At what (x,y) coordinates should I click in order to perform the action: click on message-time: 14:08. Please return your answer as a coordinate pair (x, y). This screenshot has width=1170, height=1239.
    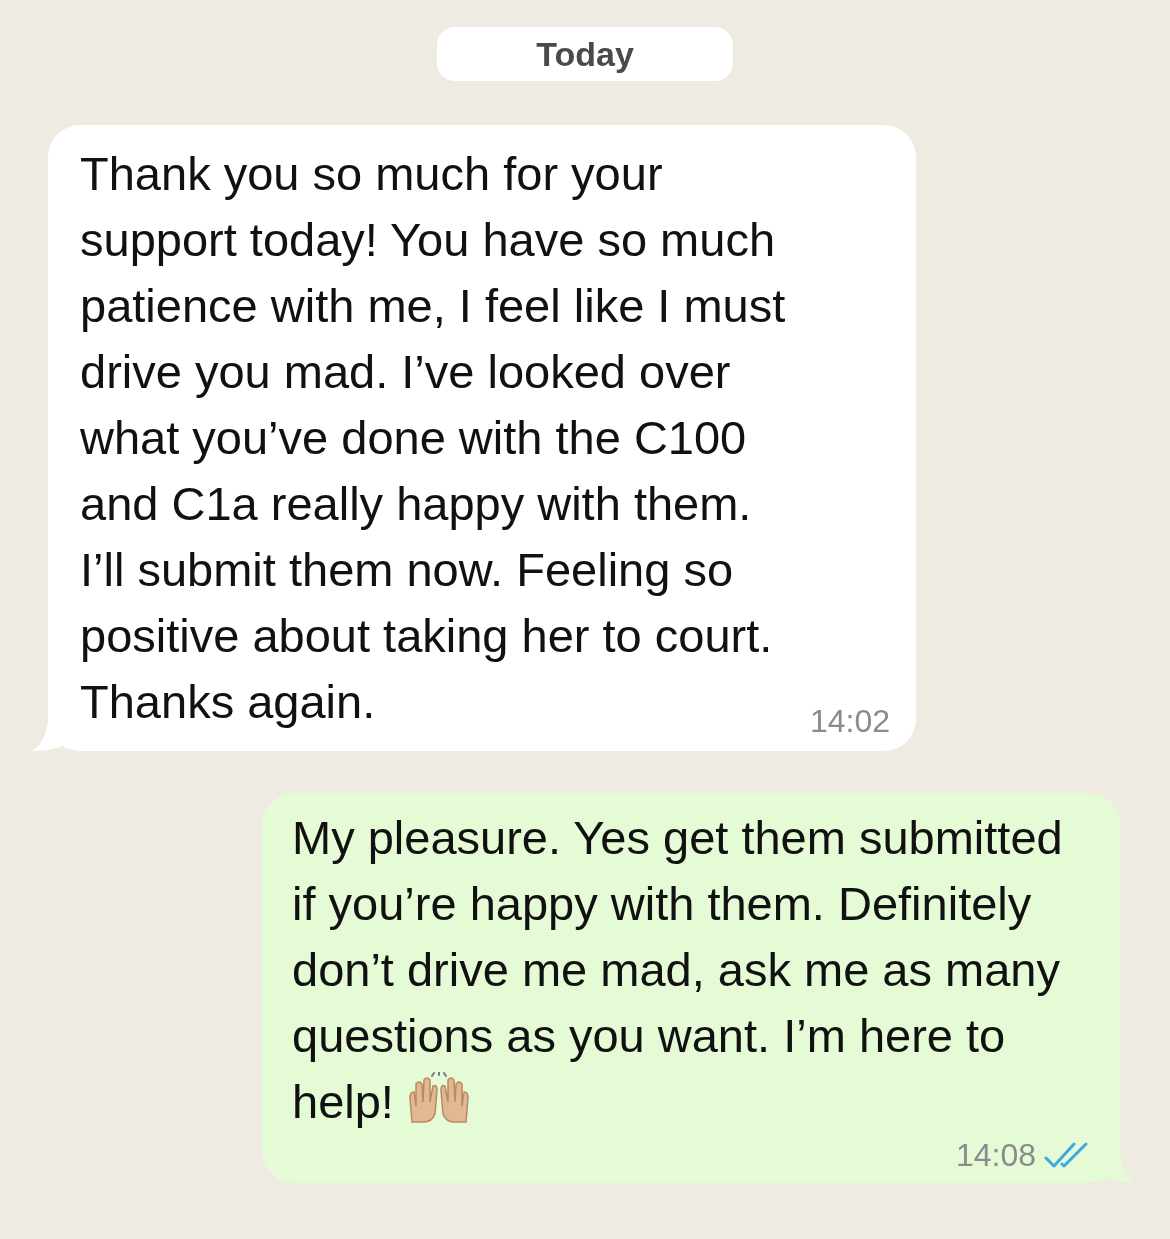
    Looking at the image, I should click on (995, 1155).